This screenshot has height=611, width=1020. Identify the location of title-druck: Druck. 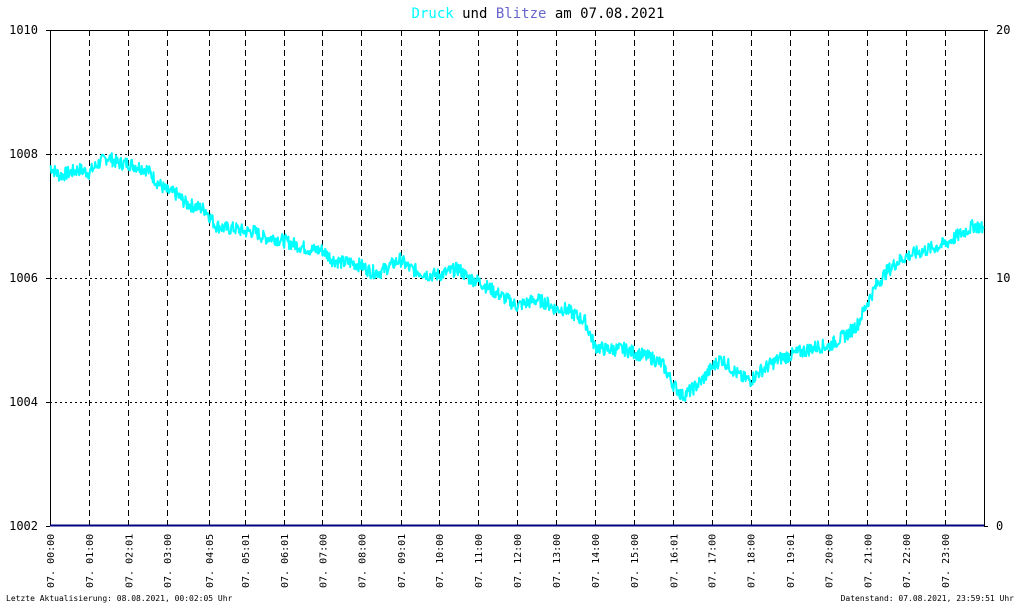
(433, 14).